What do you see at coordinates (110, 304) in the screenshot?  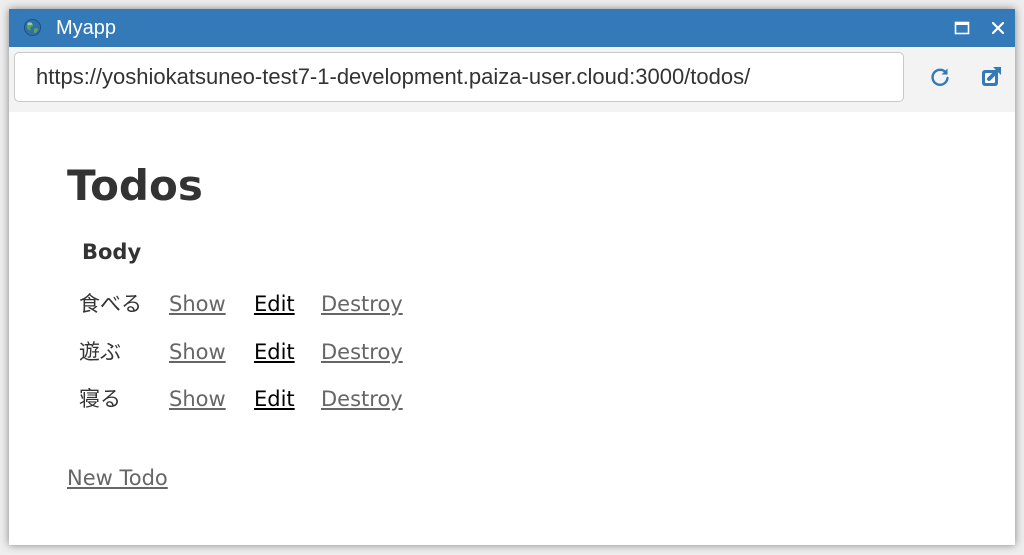 I see `todo-body: 食べる` at bounding box center [110, 304].